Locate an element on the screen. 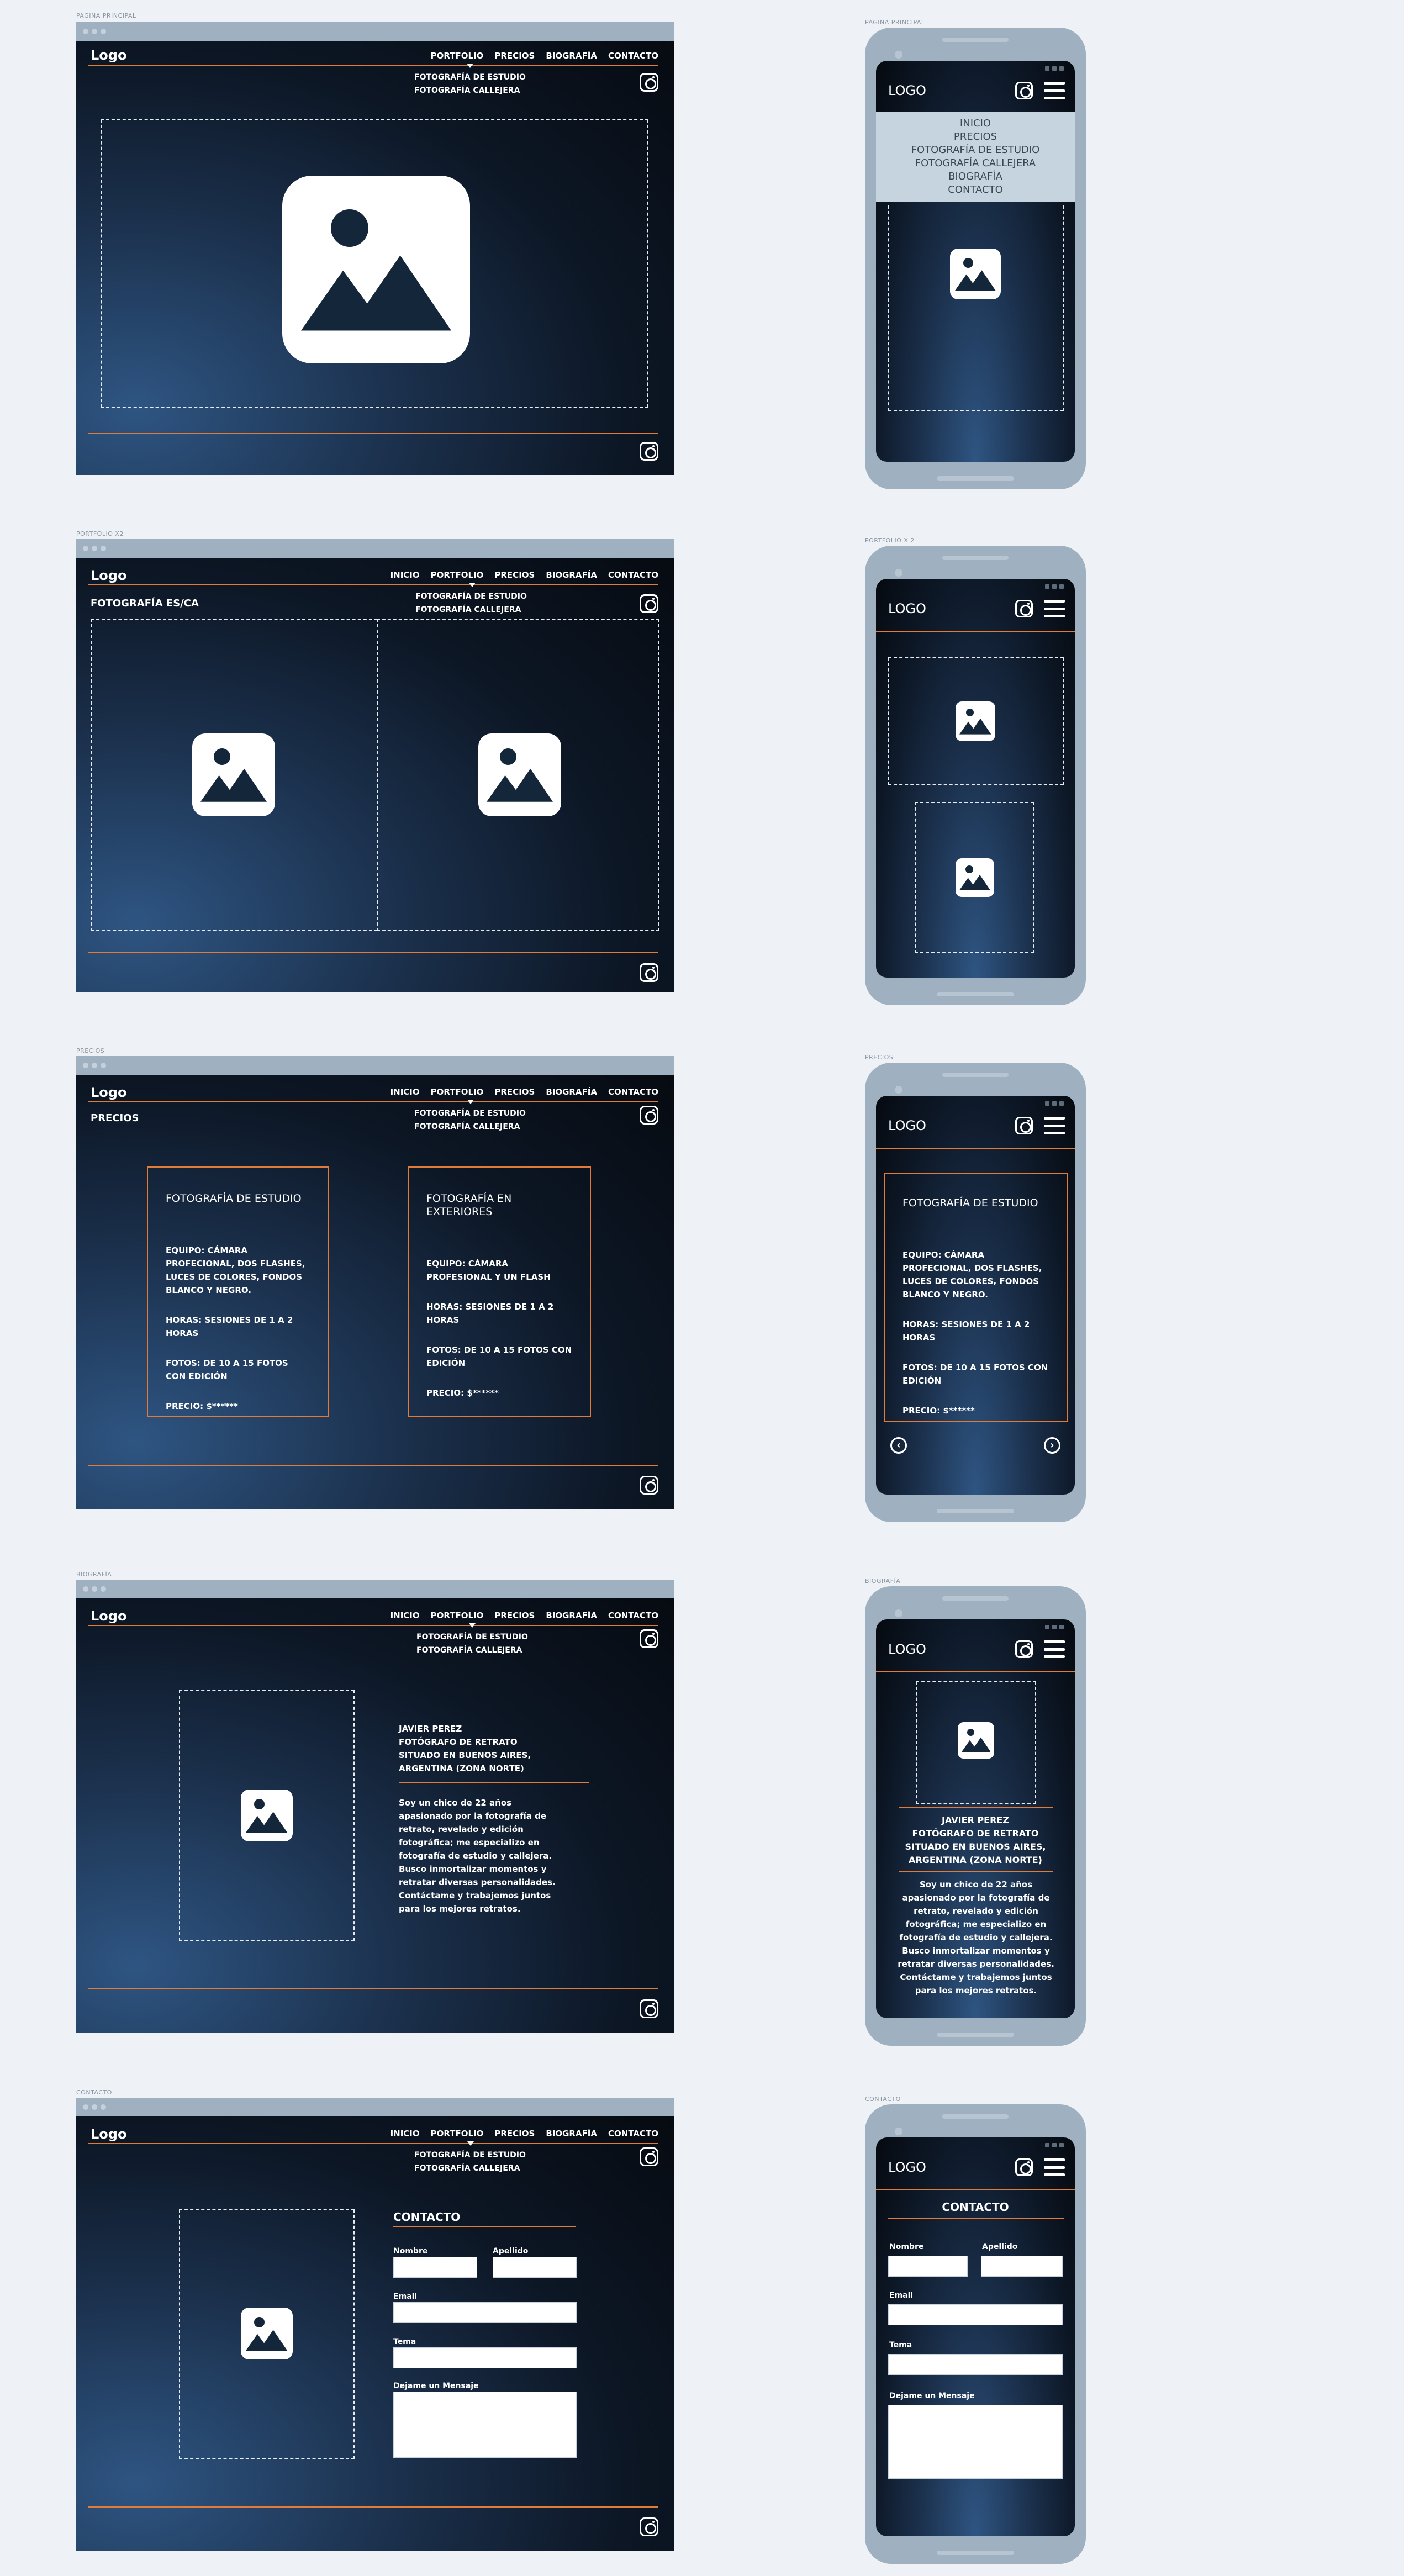 The width and height of the screenshot is (1404, 2576). mobile-menu-item: INICIO is located at coordinates (976, 123).